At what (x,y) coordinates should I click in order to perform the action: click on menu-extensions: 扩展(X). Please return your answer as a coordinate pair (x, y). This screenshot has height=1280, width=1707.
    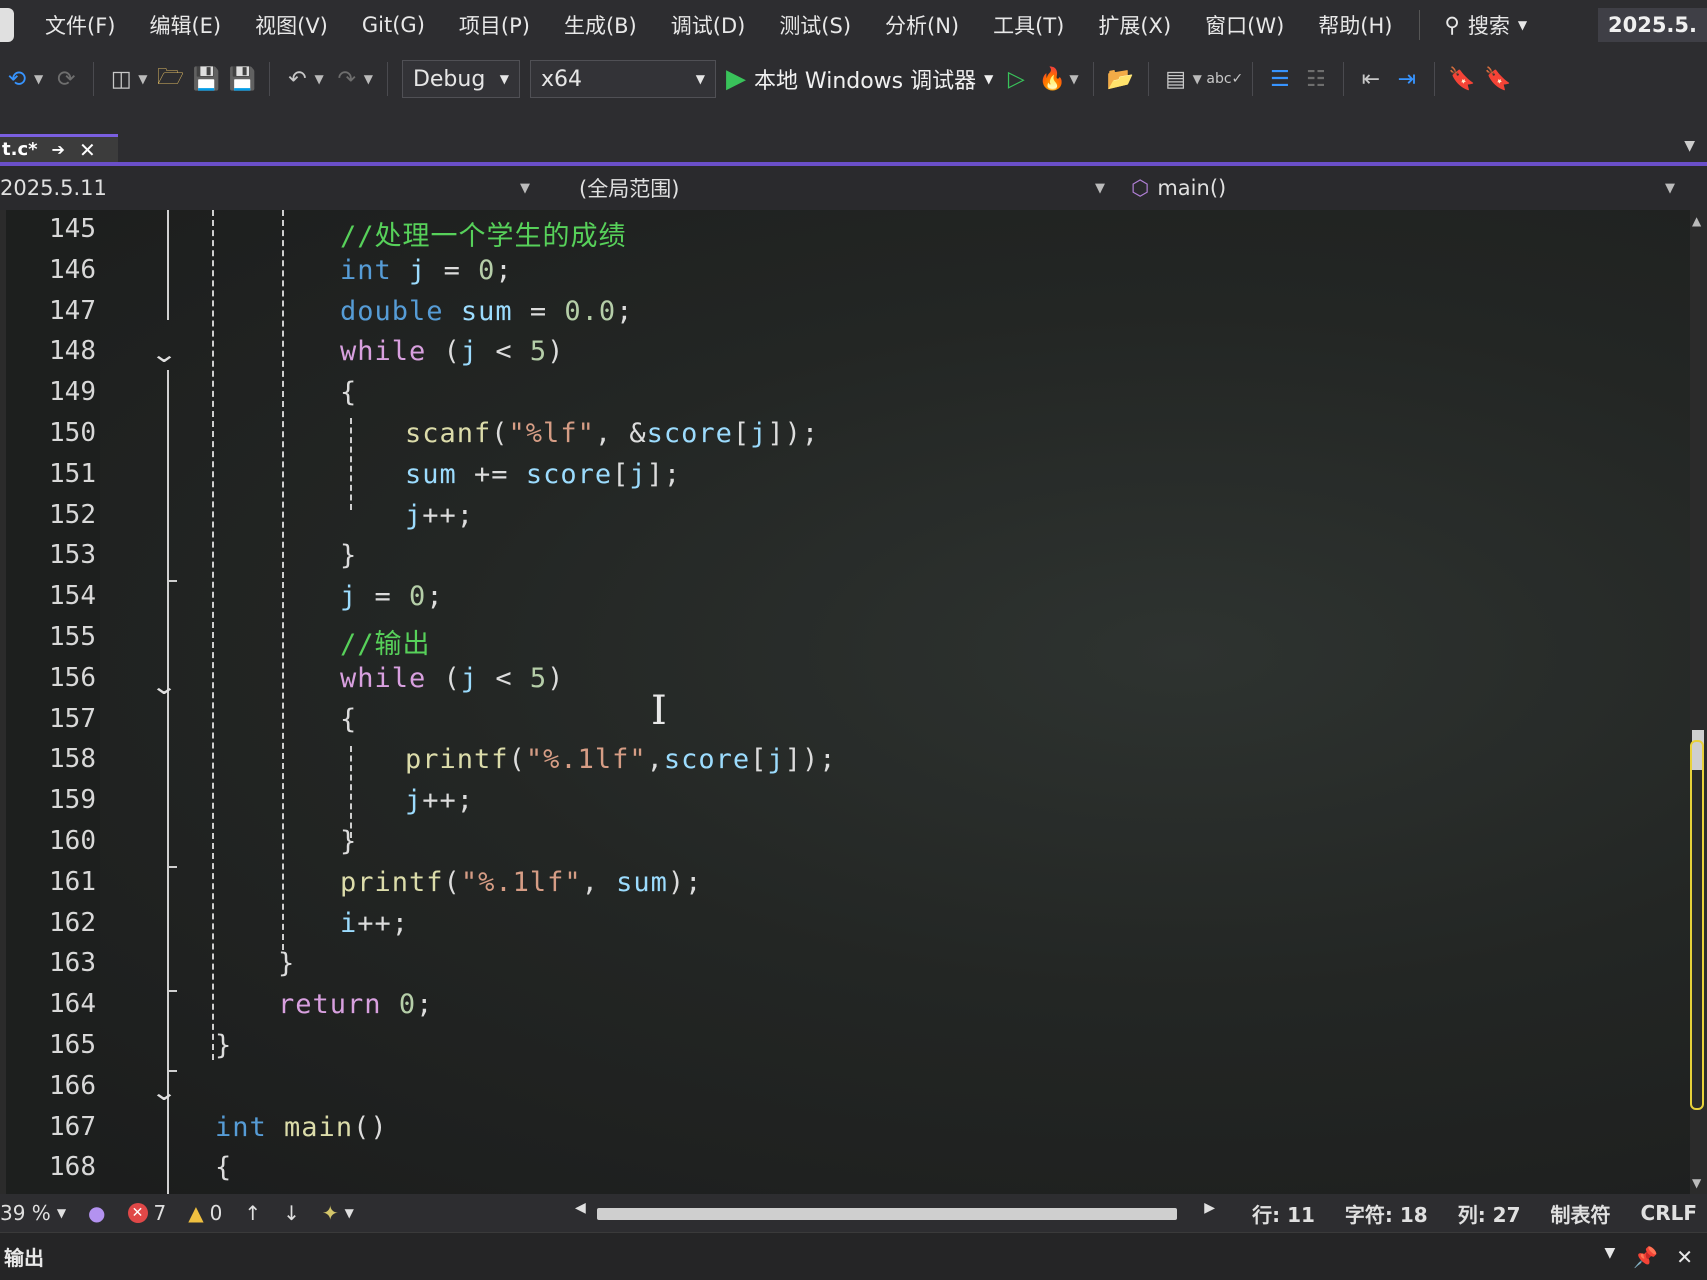
    Looking at the image, I should click on (1134, 25).